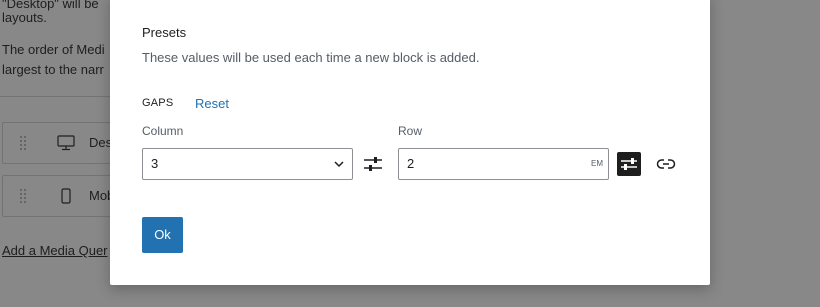 This screenshot has width=820, height=307. I want to click on background-text: layouts., so click(24, 17).